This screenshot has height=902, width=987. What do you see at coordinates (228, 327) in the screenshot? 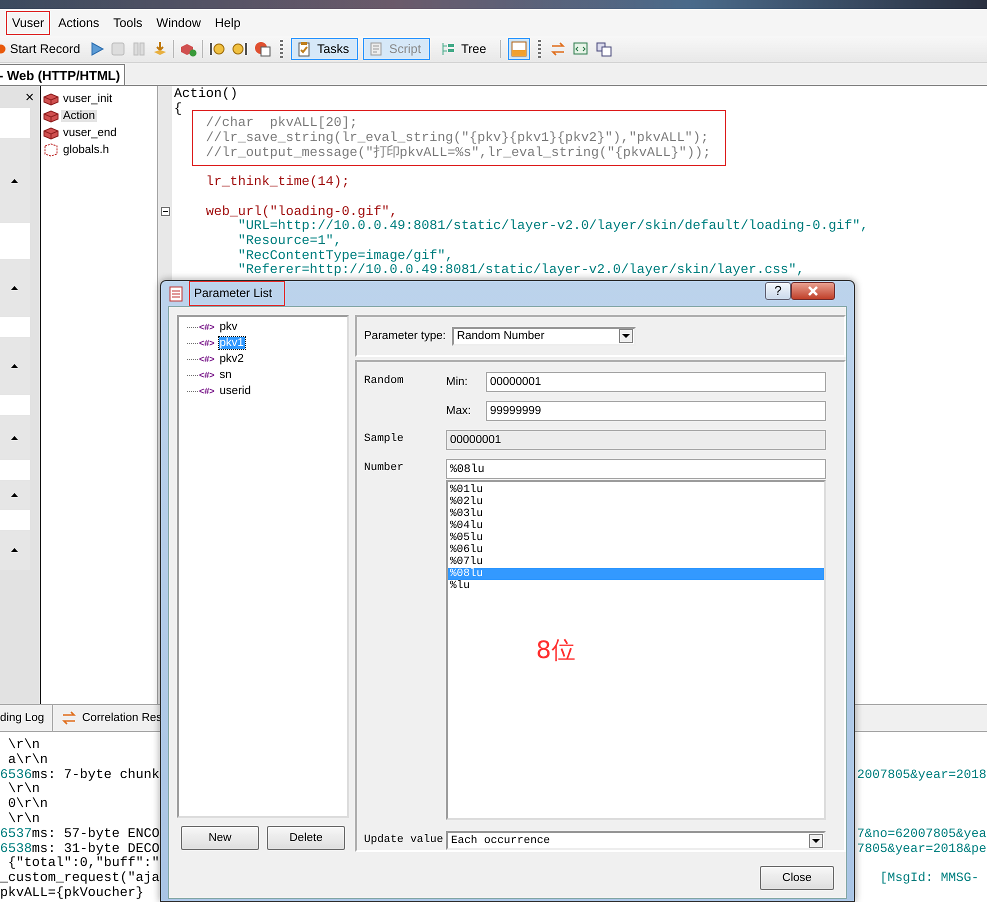
I see `parameter-item: pkv` at bounding box center [228, 327].